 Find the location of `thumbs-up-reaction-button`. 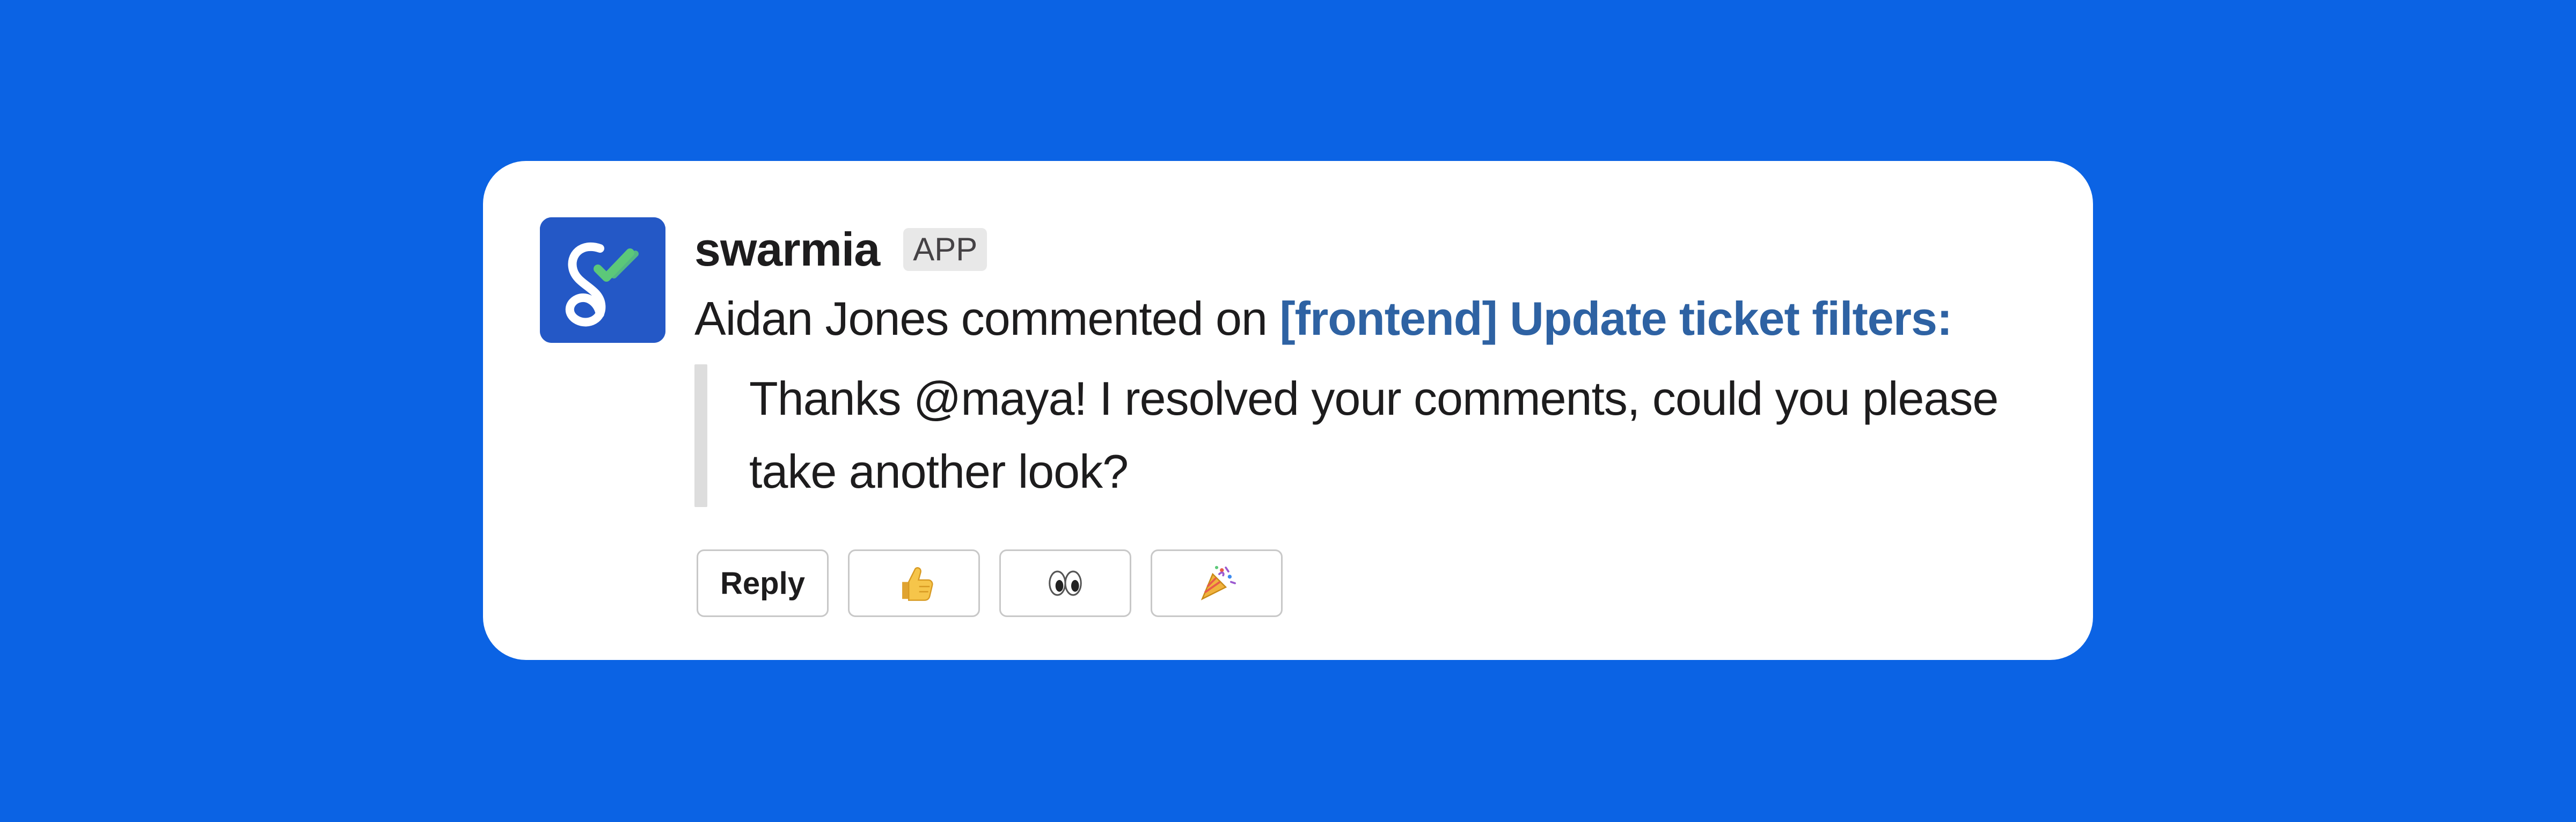

thumbs-up-reaction-button is located at coordinates (914, 583).